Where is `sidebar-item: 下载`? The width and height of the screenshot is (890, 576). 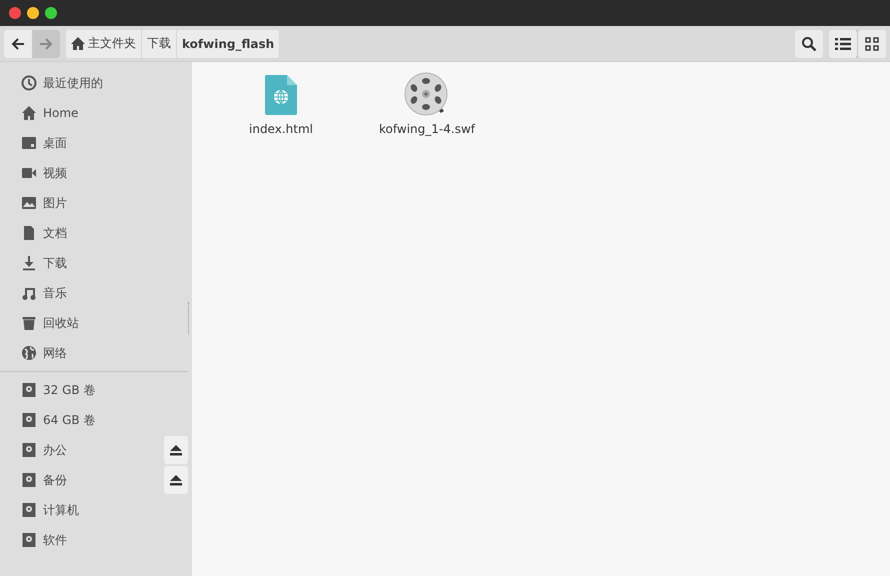 sidebar-item: 下载 is located at coordinates (96, 263).